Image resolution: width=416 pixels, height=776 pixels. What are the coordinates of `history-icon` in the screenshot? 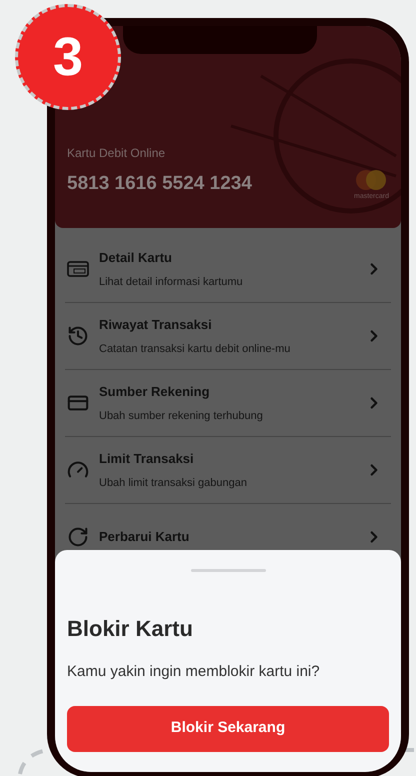 It's located at (78, 336).